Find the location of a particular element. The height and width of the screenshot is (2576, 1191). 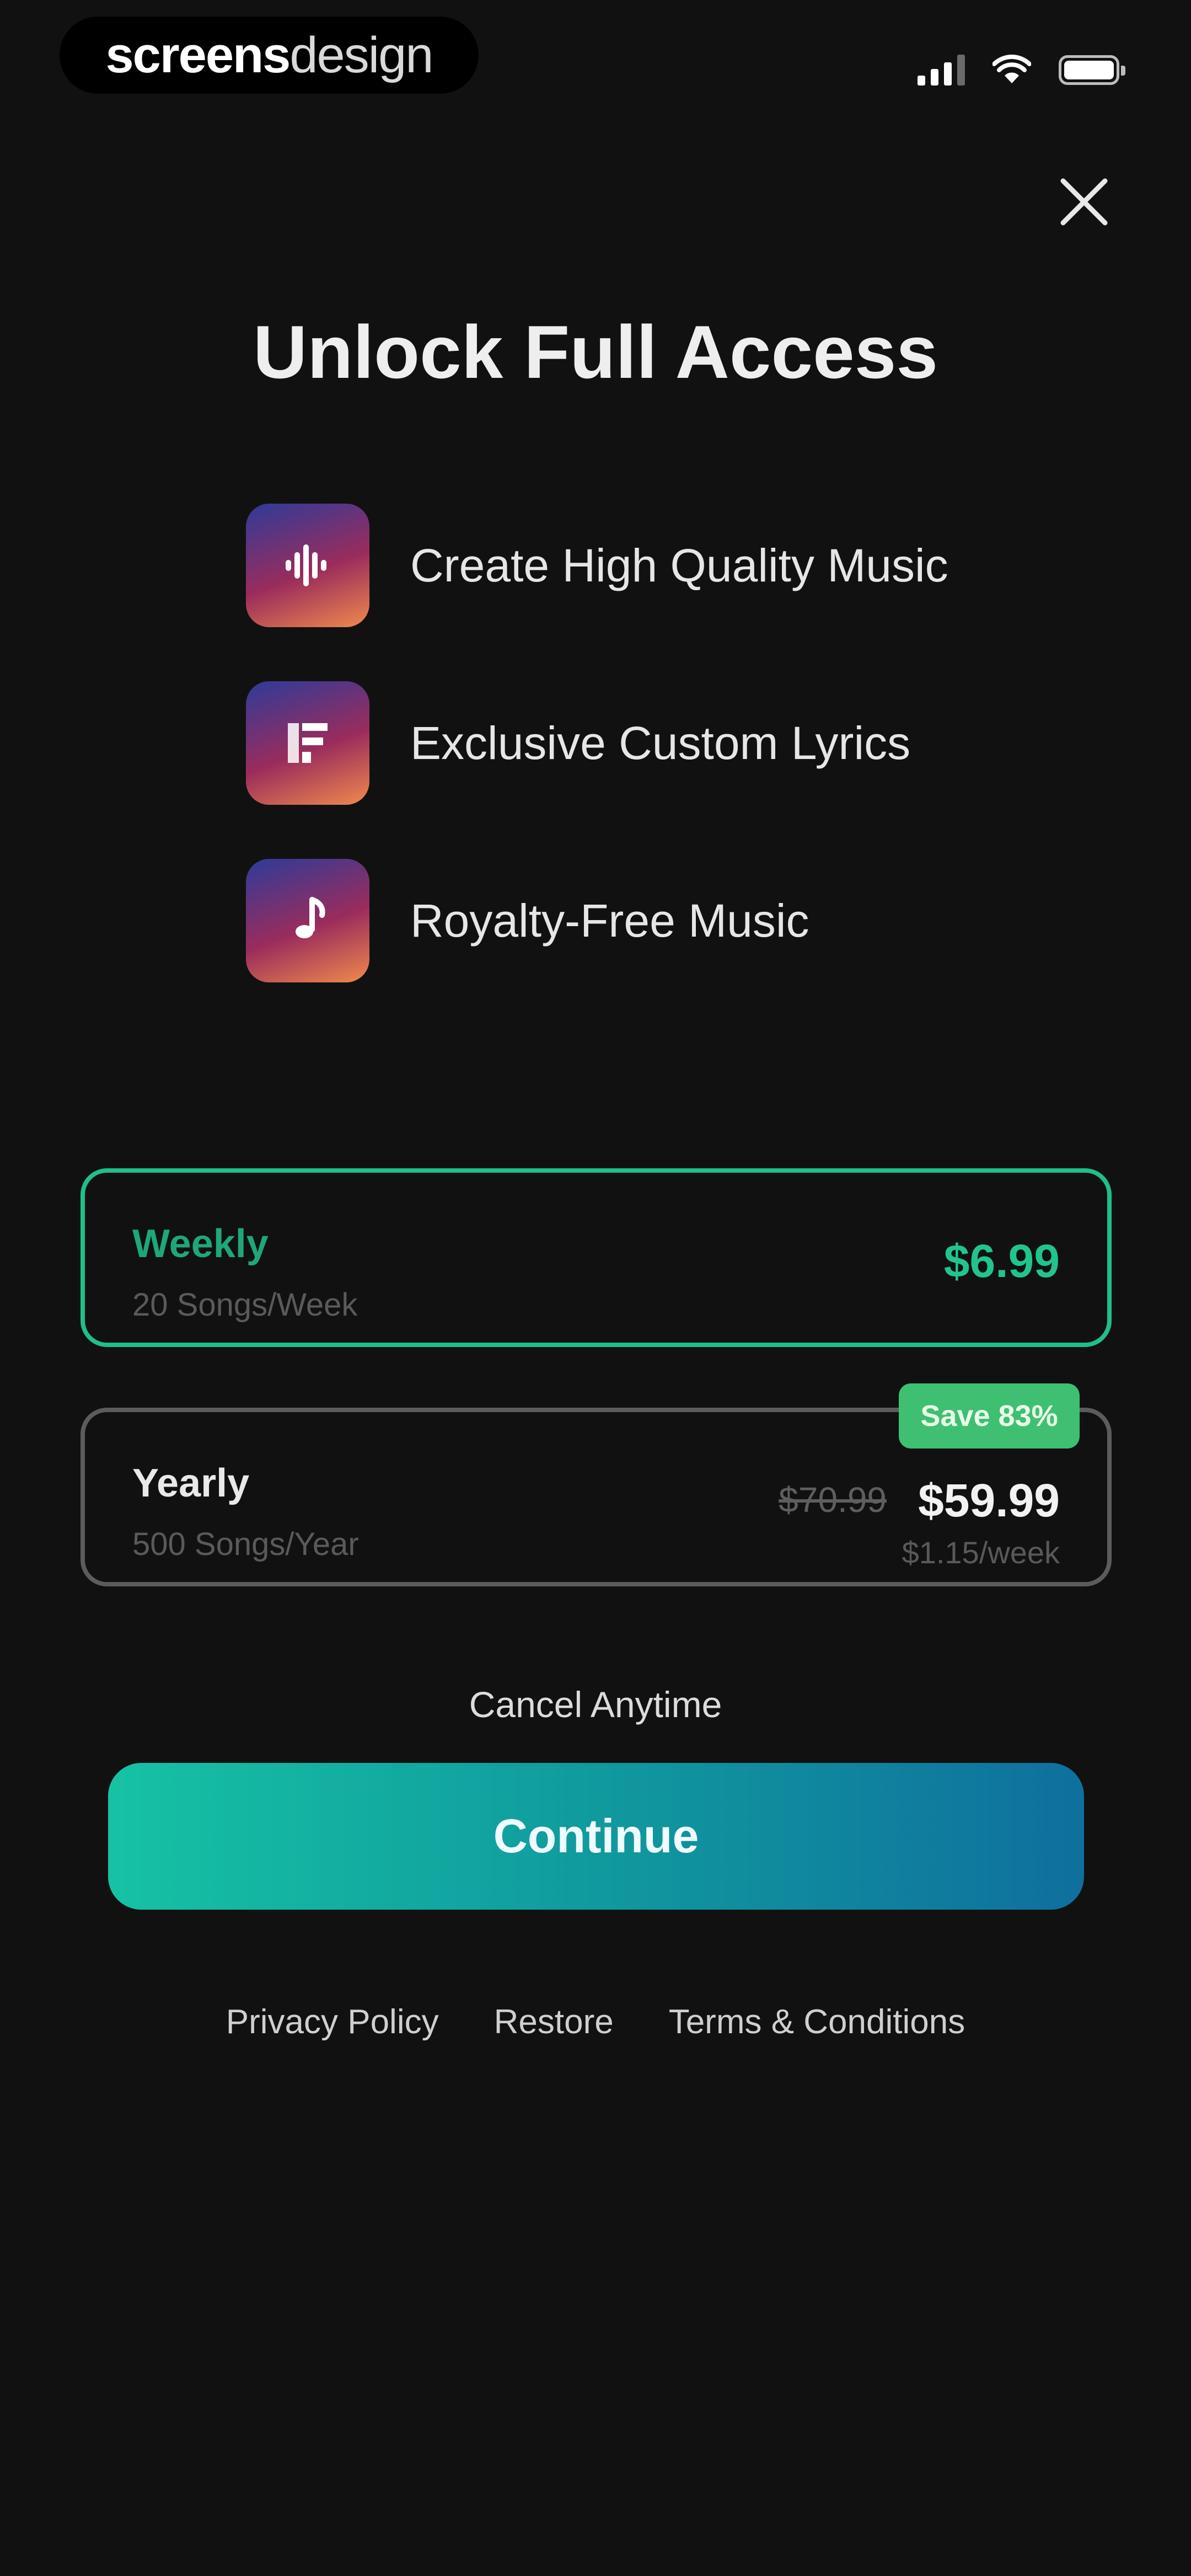

feature-label: Create High Quality Music is located at coordinates (679, 565).